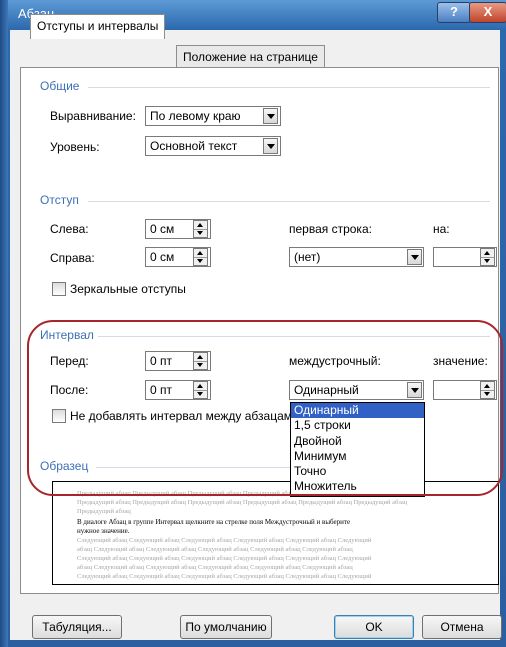 This screenshot has height=647, width=506. What do you see at coordinates (374, 627) in the screenshot?
I see `ok-button: OK` at bounding box center [374, 627].